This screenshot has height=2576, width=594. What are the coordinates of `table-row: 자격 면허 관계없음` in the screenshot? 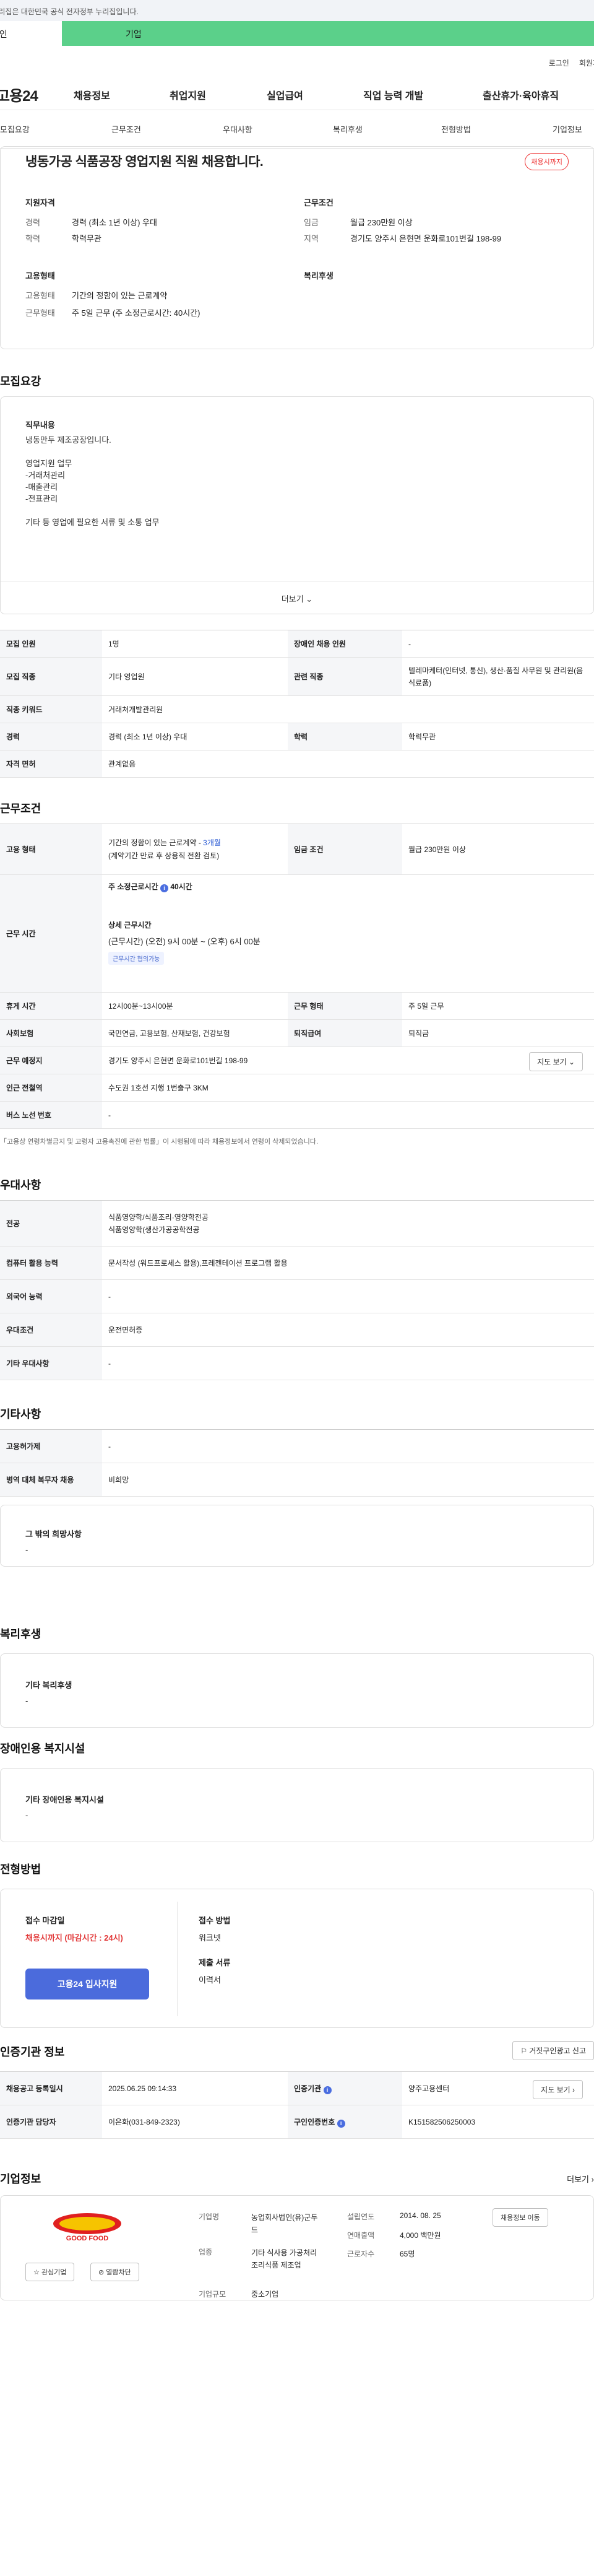 It's located at (297, 764).